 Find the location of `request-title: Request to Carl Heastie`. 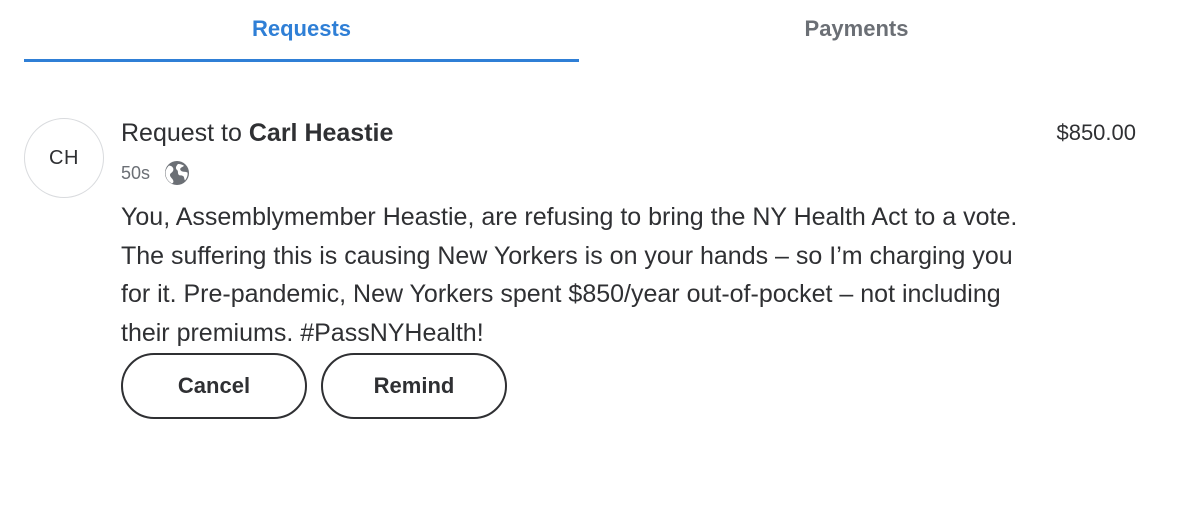

request-title: Request to Carl Heastie is located at coordinates (257, 133).